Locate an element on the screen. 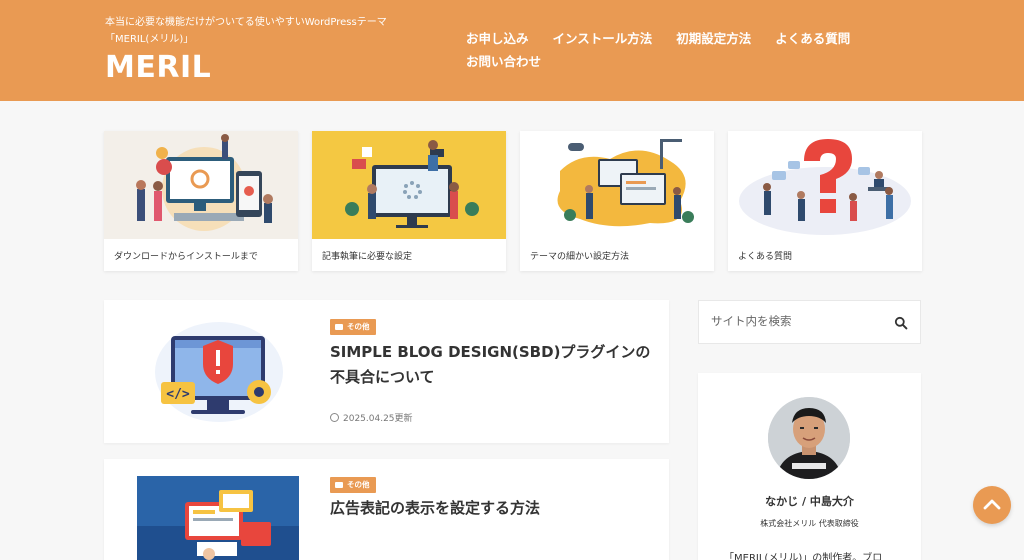 The width and height of the screenshot is (1024, 560). card-caption: 記事執筆に必要な設定 is located at coordinates (367, 257).